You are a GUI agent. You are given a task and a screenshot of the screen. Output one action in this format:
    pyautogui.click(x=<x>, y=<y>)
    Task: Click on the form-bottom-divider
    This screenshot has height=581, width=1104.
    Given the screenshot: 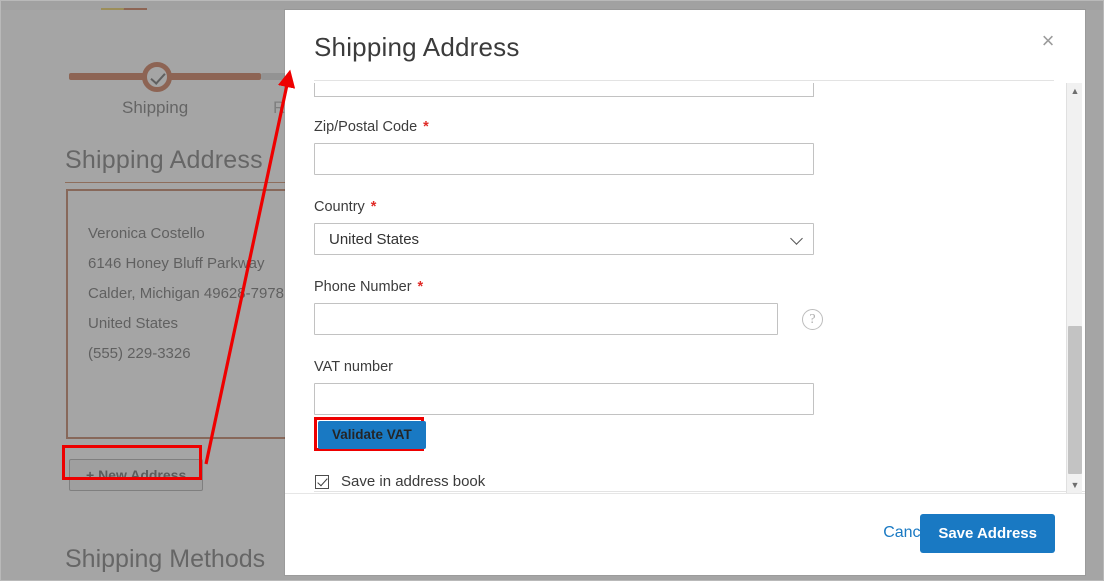 What is the action you would take?
    pyautogui.click(x=699, y=491)
    